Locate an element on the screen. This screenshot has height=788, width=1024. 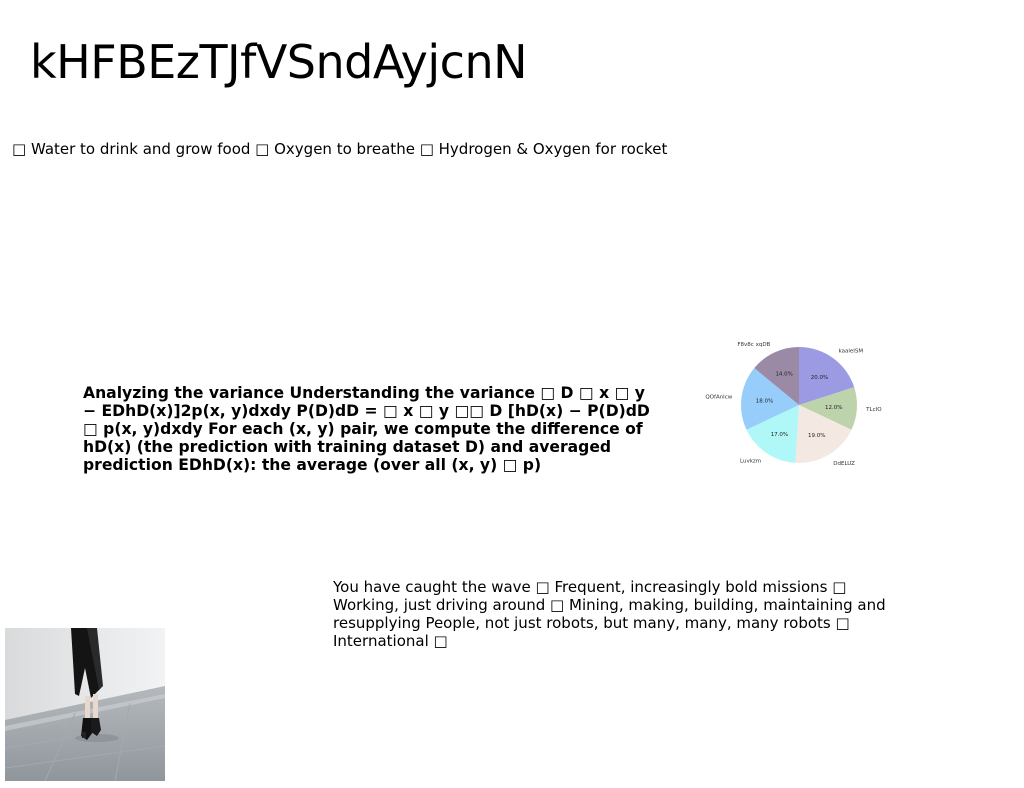
pie-category-label: Luvkzm is located at coordinates (750, 462).